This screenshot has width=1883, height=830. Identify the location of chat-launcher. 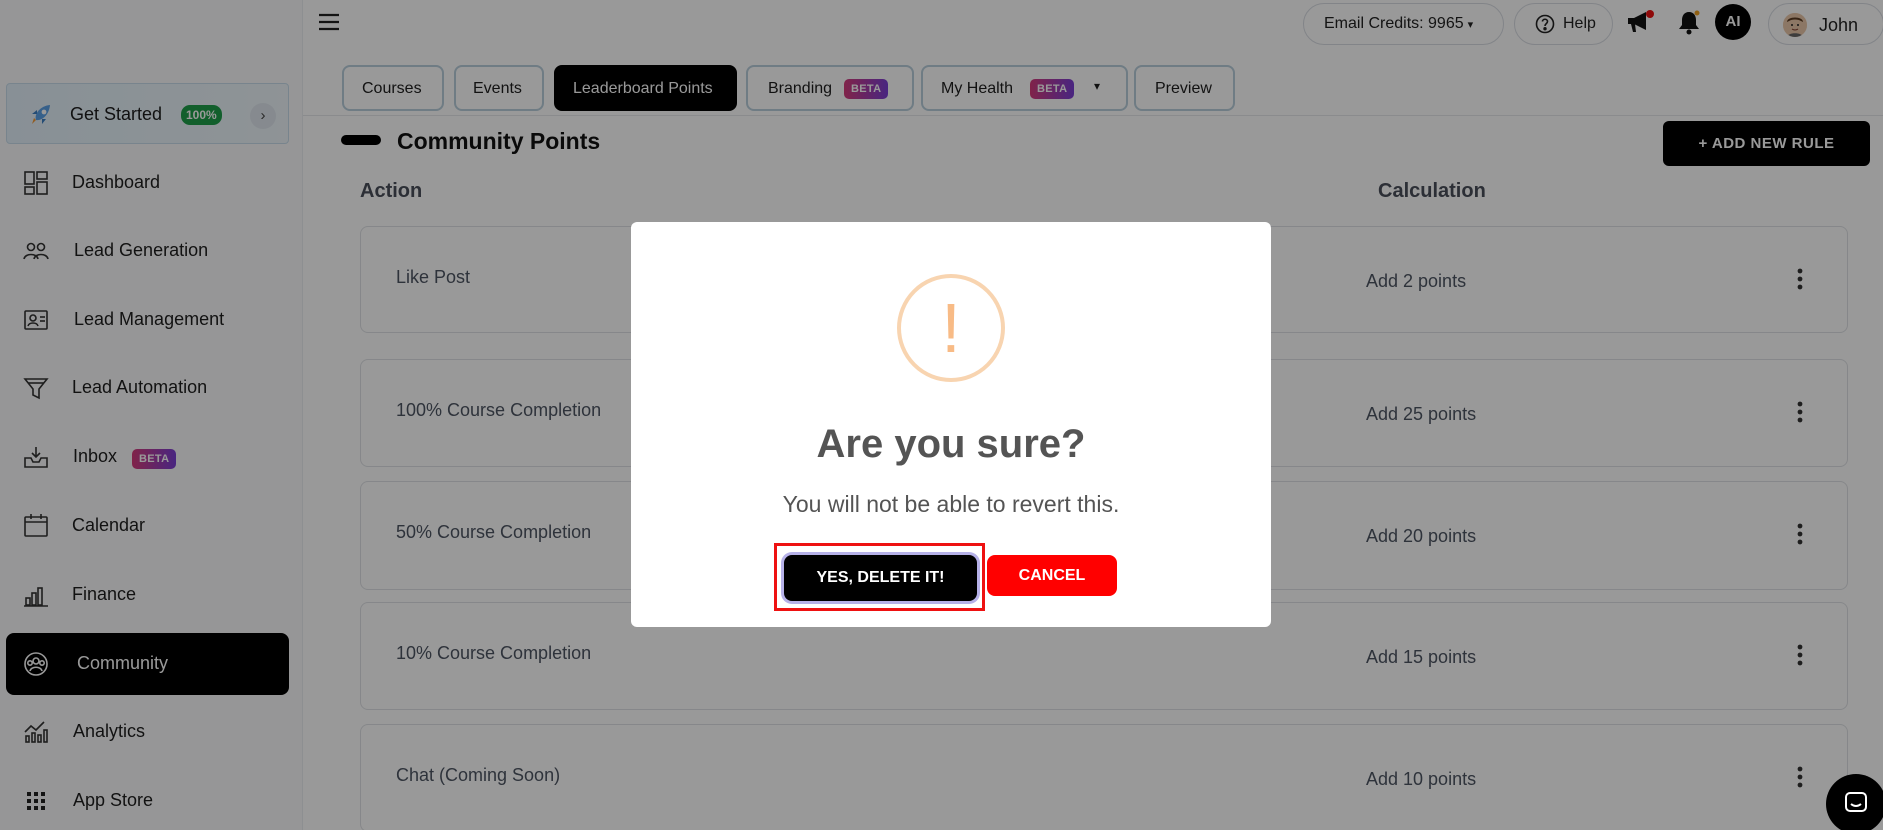
(1854, 802).